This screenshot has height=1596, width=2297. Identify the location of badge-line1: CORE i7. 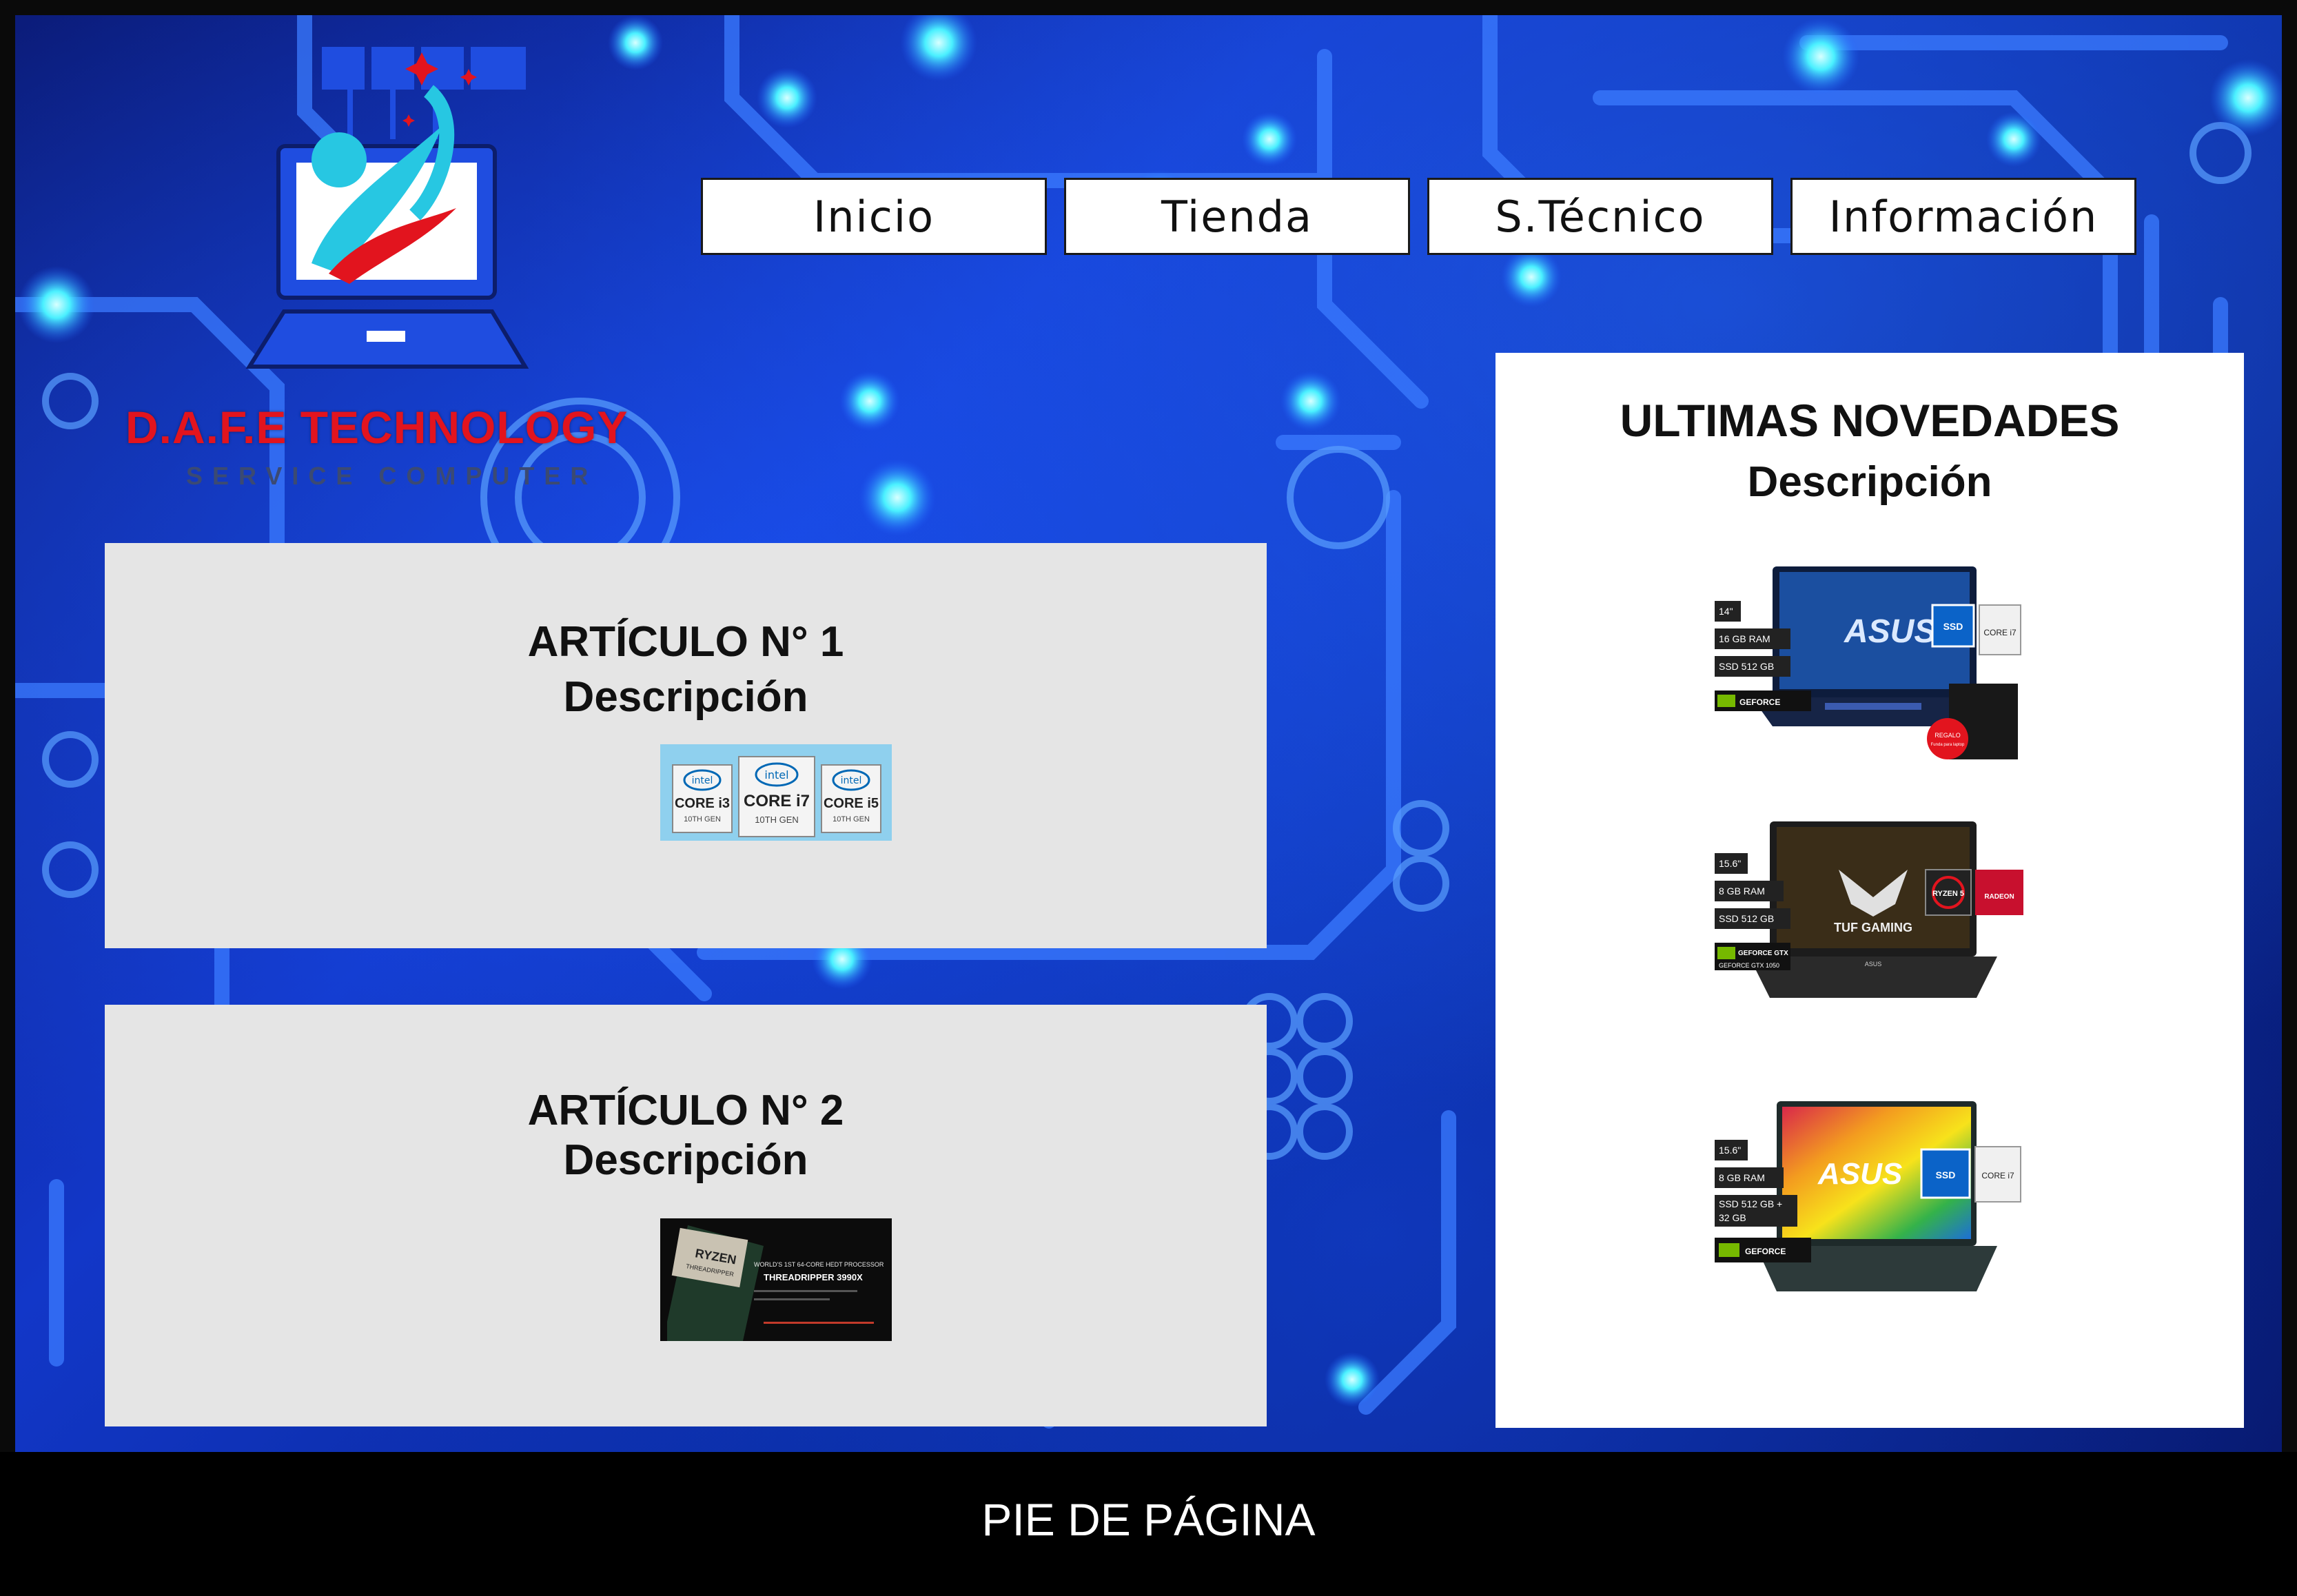
(777, 801).